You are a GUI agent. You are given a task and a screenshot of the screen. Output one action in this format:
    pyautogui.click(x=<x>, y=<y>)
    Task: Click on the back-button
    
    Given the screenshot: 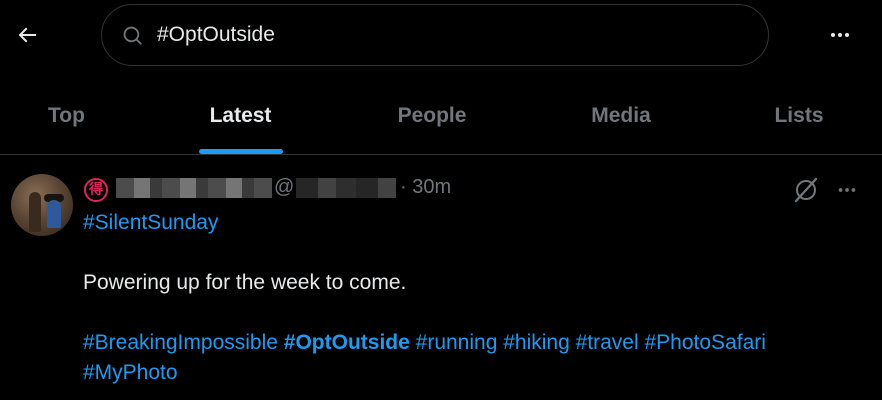 What is the action you would take?
    pyautogui.click(x=27, y=35)
    